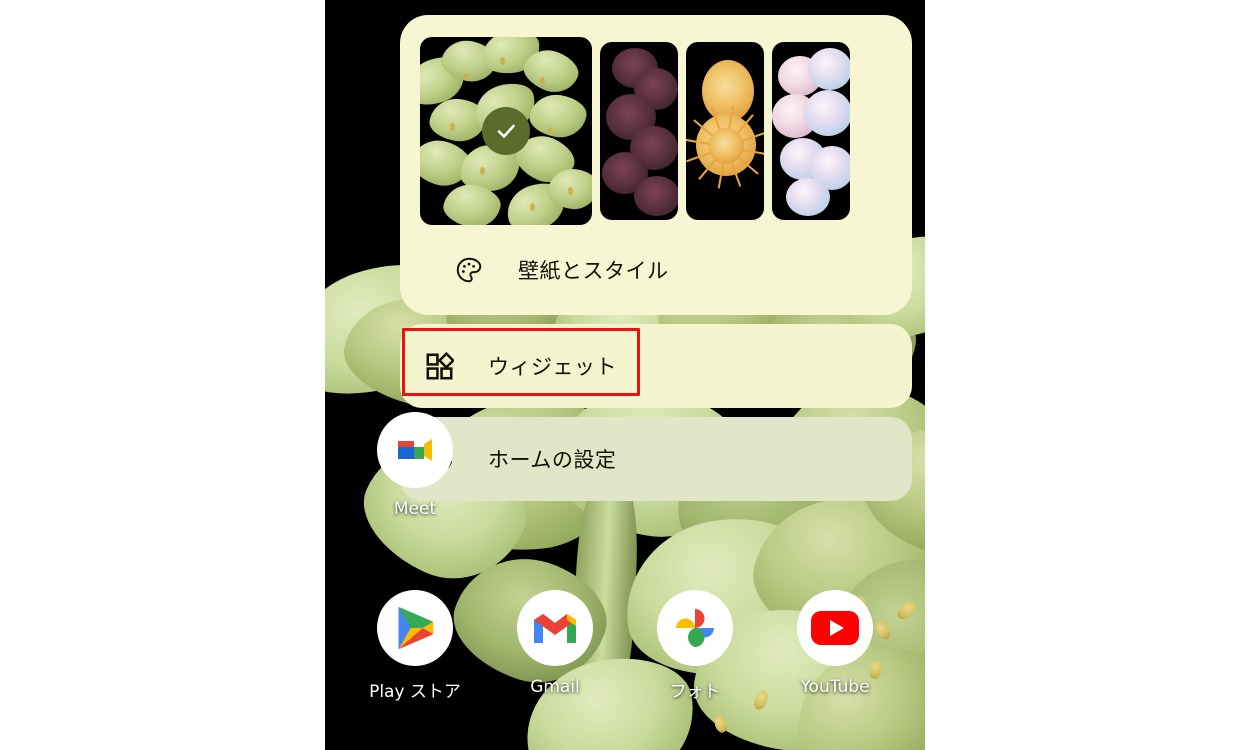  I want to click on app-meet: Meet, so click(415, 465).